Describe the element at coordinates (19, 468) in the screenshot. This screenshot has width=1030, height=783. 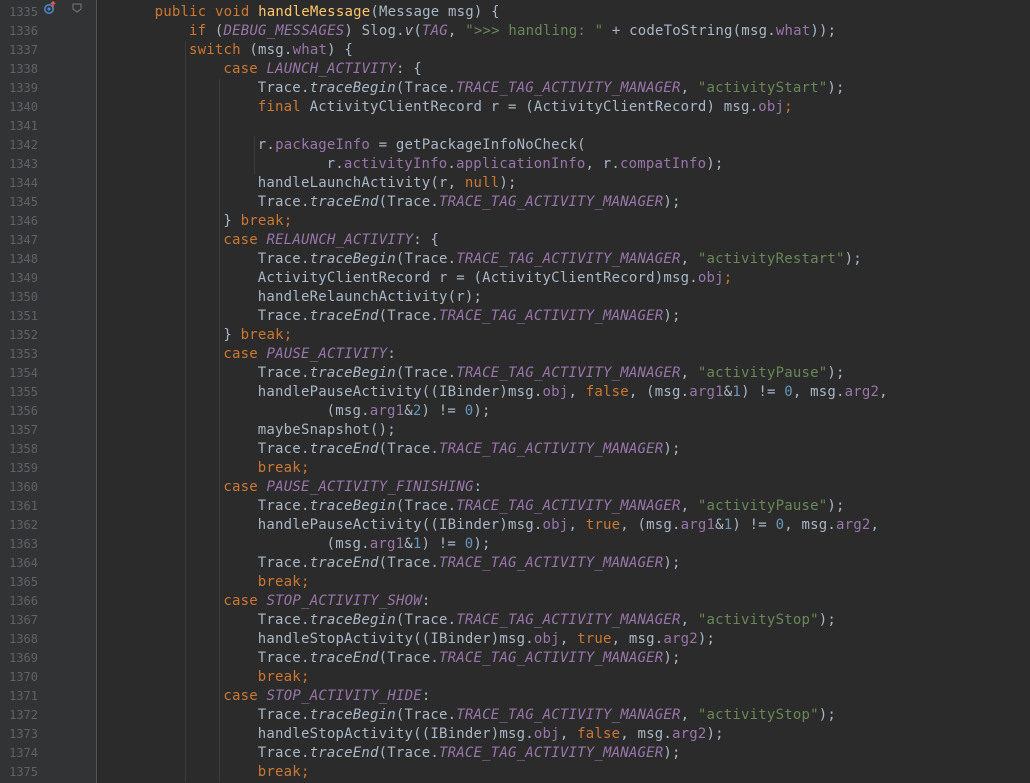
I see `line-number: 1359` at that location.